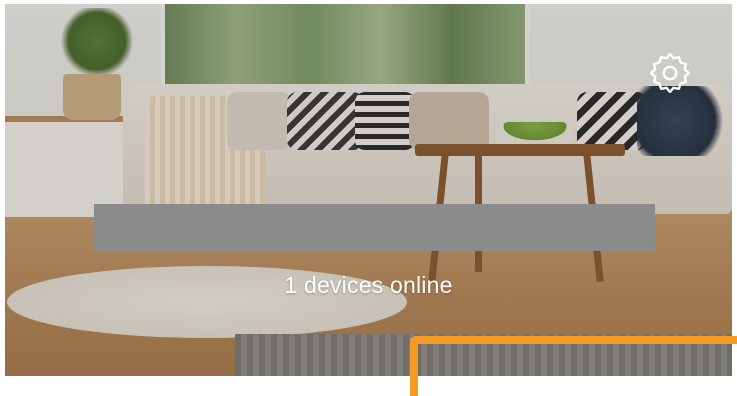 The image size is (737, 396). What do you see at coordinates (573, 366) in the screenshot?
I see `orange-accent-card` at bounding box center [573, 366].